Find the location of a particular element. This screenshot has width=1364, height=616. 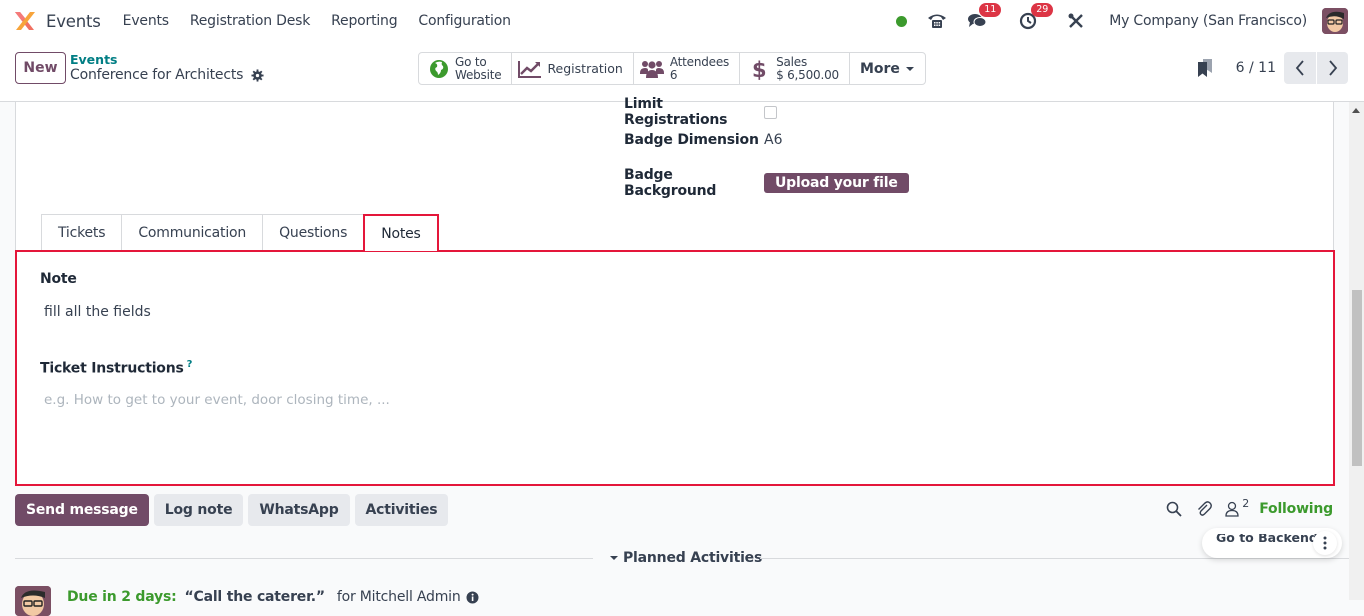

sales-label: Sales is located at coordinates (792, 61).